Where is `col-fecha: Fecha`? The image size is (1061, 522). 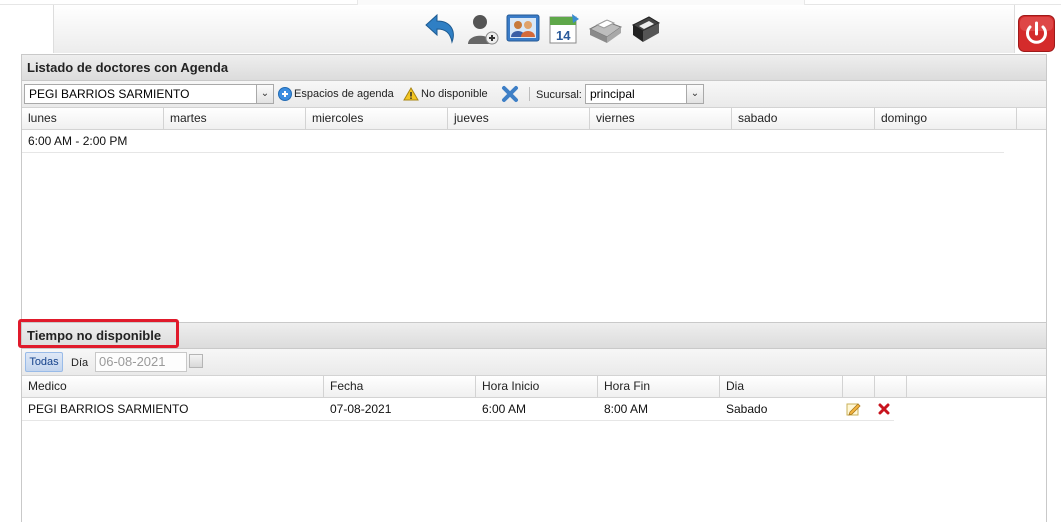 col-fecha: Fecha is located at coordinates (400, 386).